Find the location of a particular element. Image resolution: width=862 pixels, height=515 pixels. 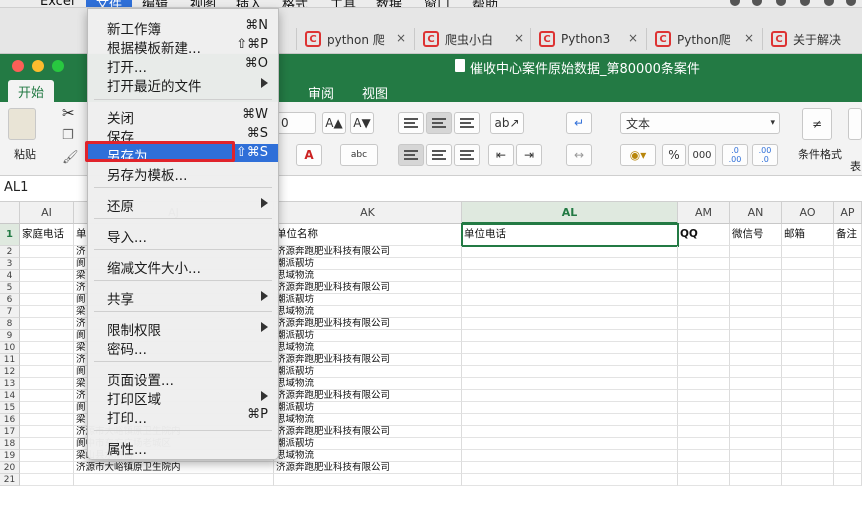

minimize-window-button is located at coordinates (38, 66).